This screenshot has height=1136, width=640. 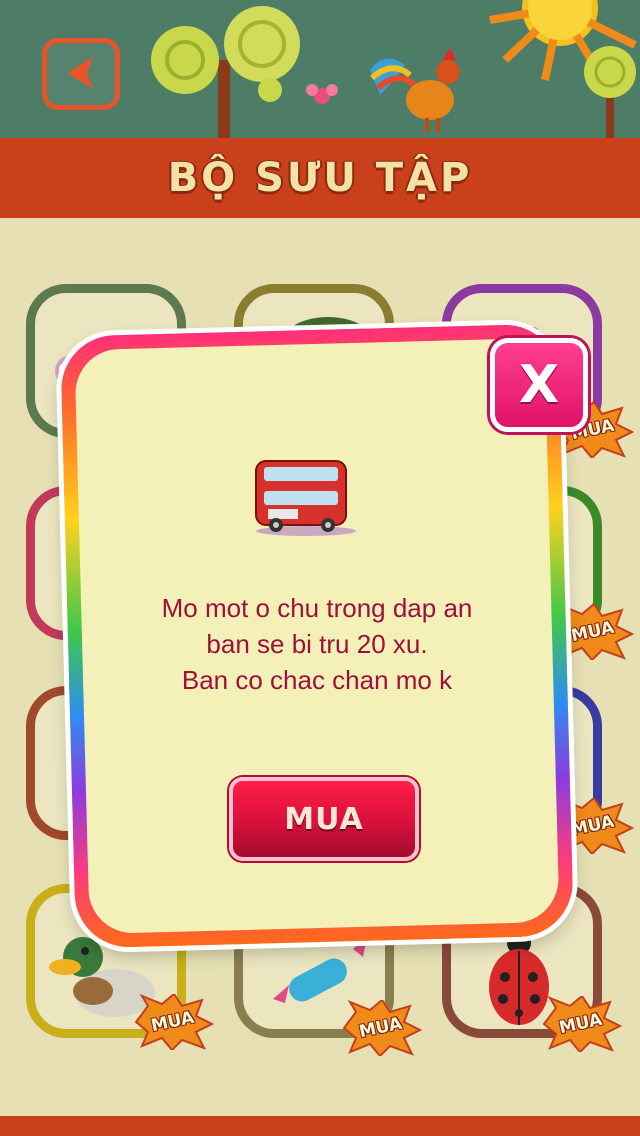 What do you see at coordinates (305, 498) in the screenshot?
I see `bus-icon` at bounding box center [305, 498].